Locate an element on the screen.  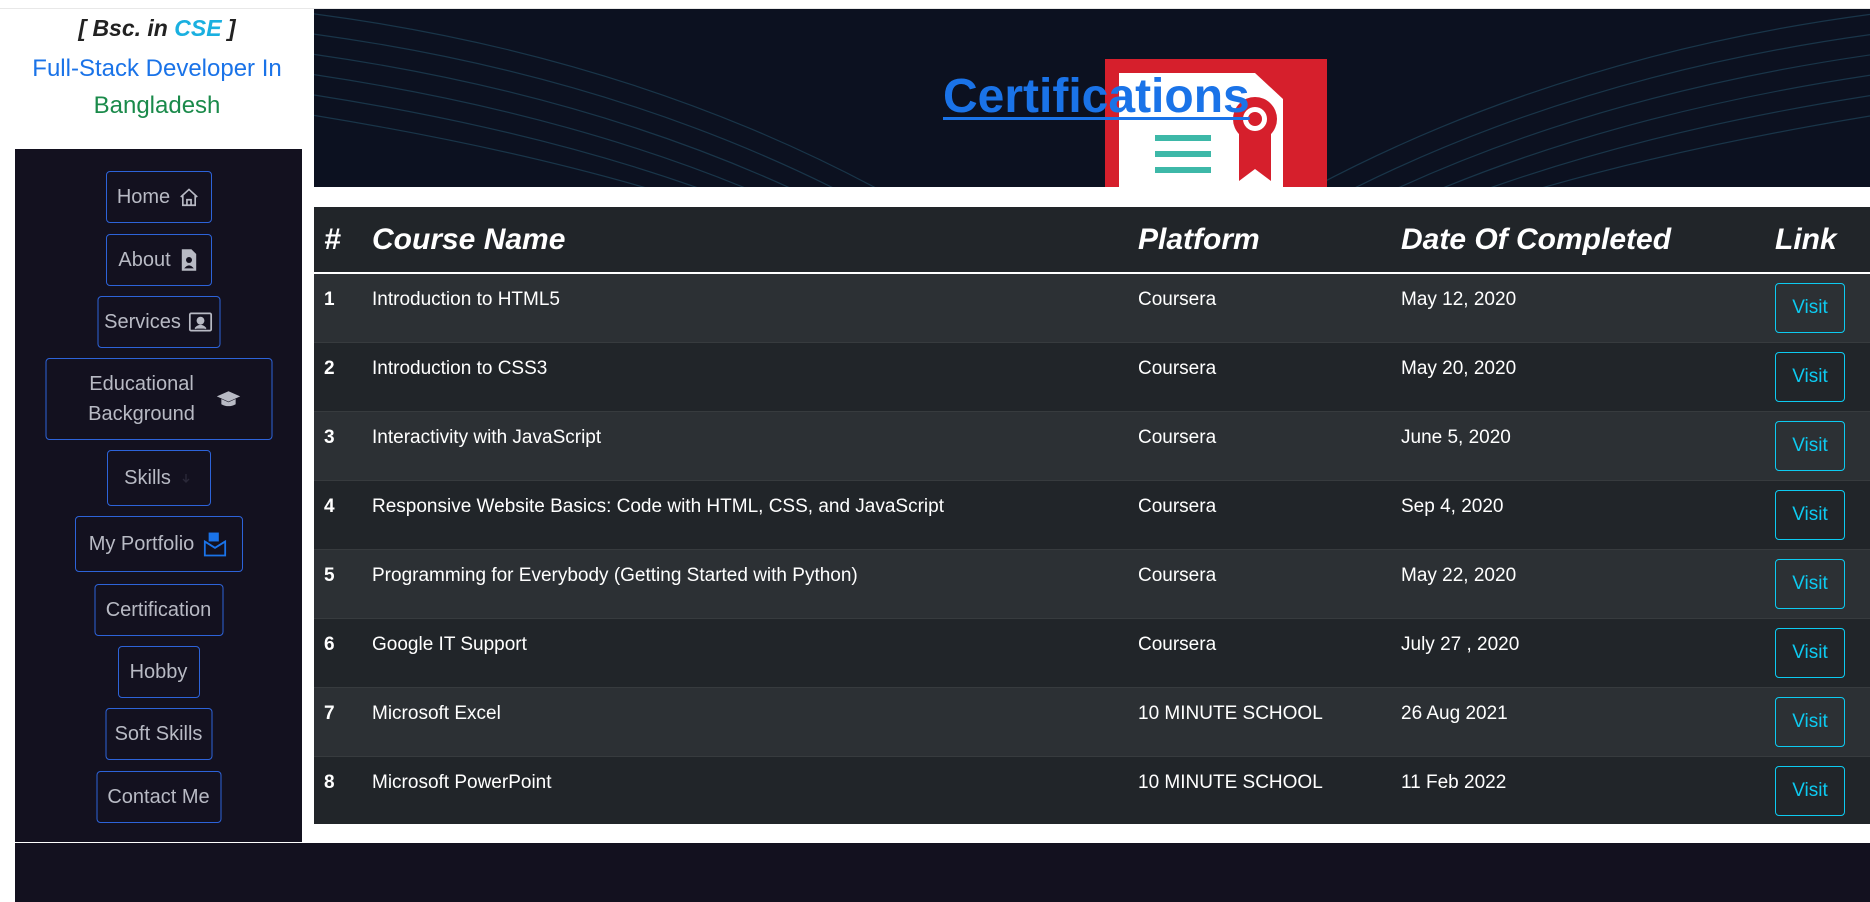
nav-services-button: Services is located at coordinates (158, 322).